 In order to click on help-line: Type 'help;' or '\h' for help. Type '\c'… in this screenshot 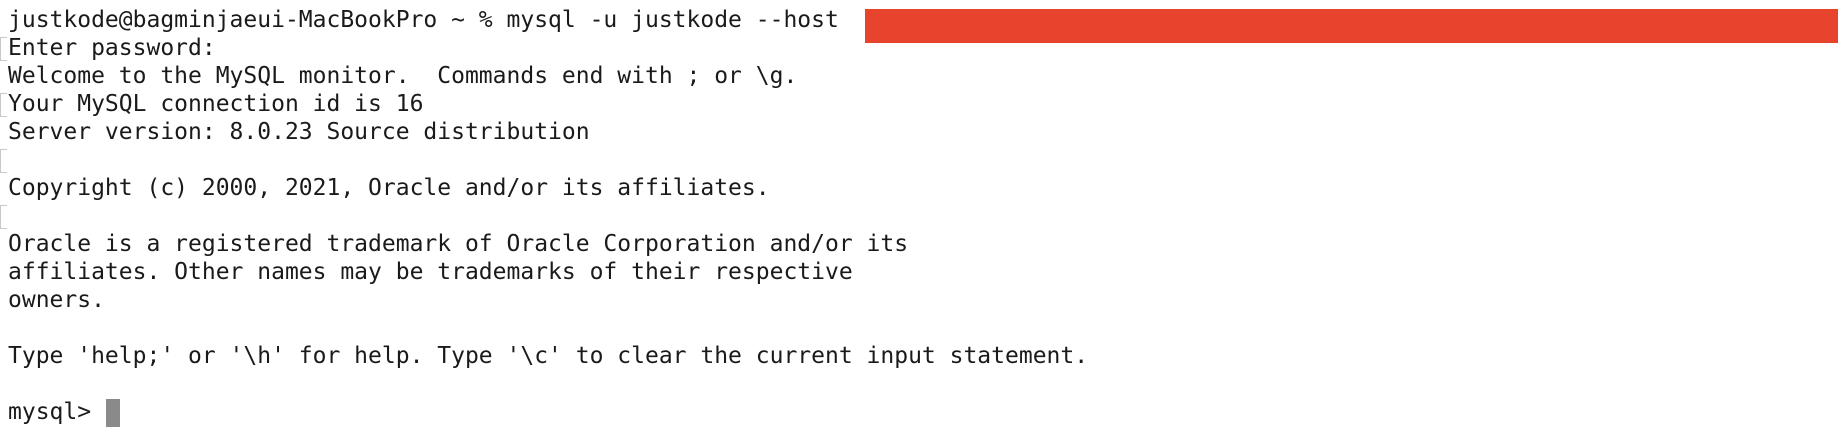, I will do `click(548, 356)`.